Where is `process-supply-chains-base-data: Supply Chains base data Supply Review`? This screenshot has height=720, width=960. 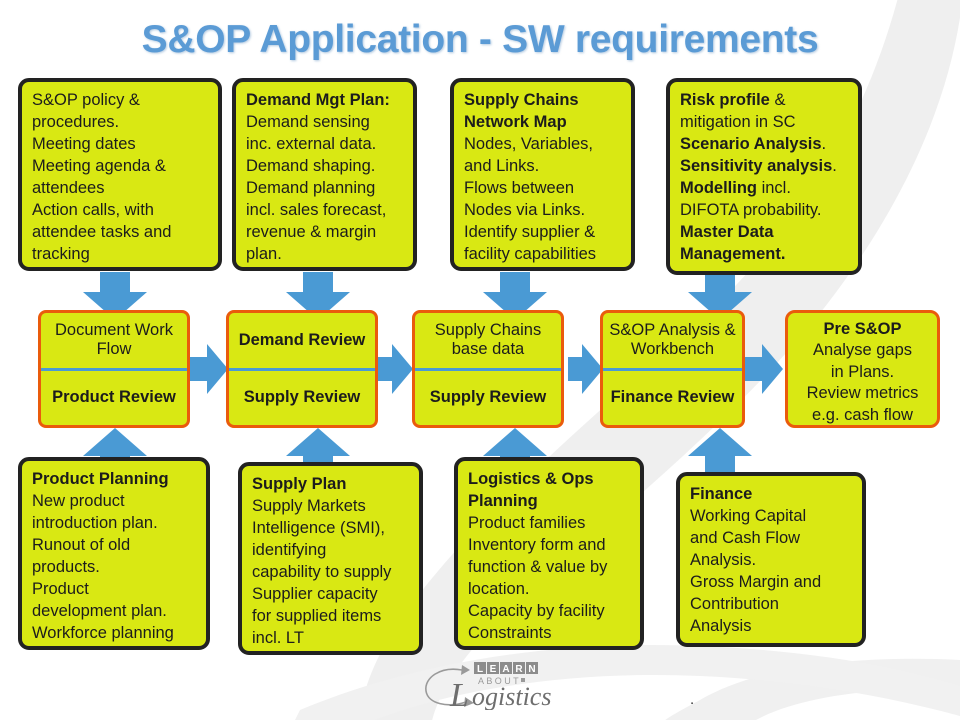
process-supply-chains-base-data: Supply Chains base data Supply Review is located at coordinates (488, 369).